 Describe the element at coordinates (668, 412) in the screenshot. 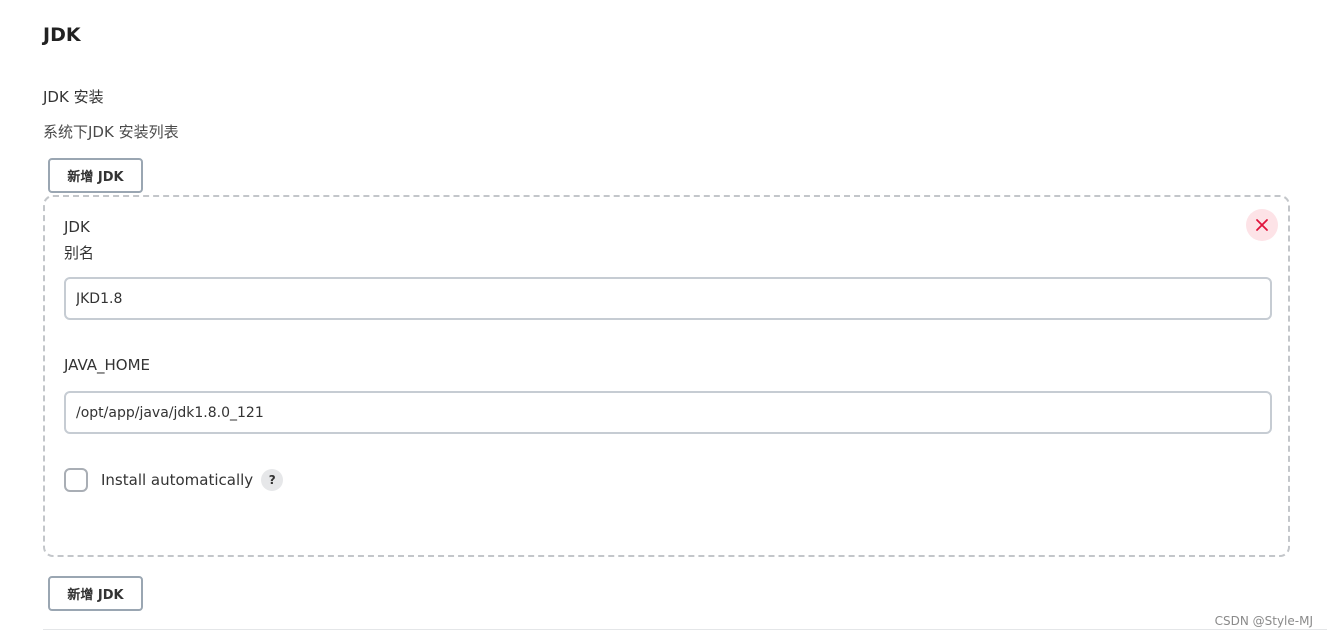

I see `java-home-input` at that location.